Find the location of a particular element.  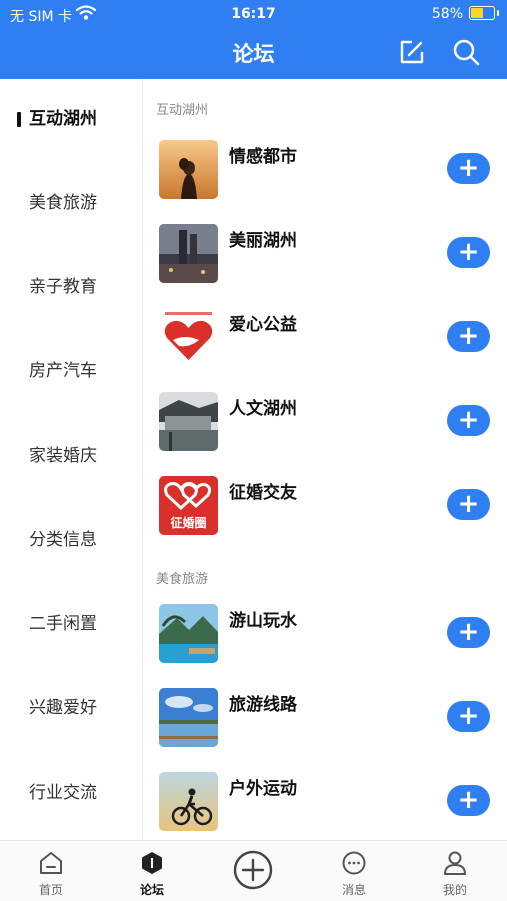

forum-icon is located at coordinates (152, 863).